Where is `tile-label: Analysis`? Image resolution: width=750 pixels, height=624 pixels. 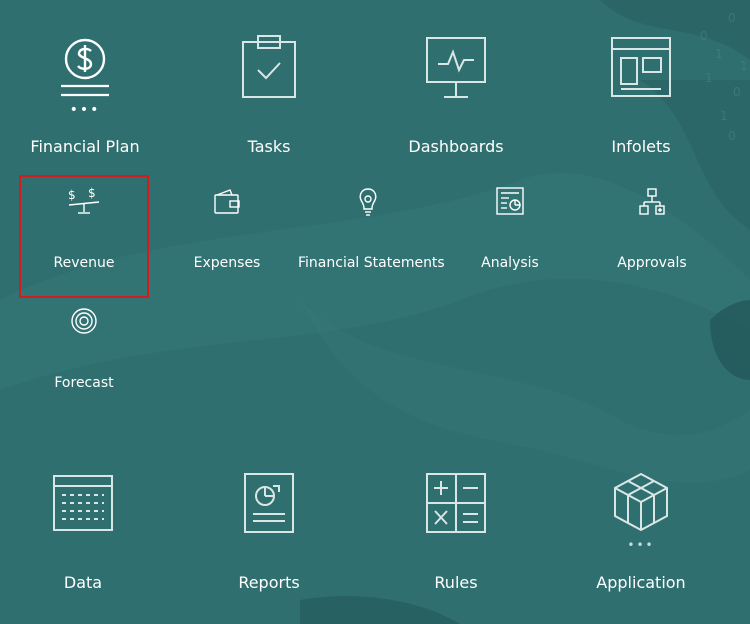
tile-label: Analysis is located at coordinates (510, 263).